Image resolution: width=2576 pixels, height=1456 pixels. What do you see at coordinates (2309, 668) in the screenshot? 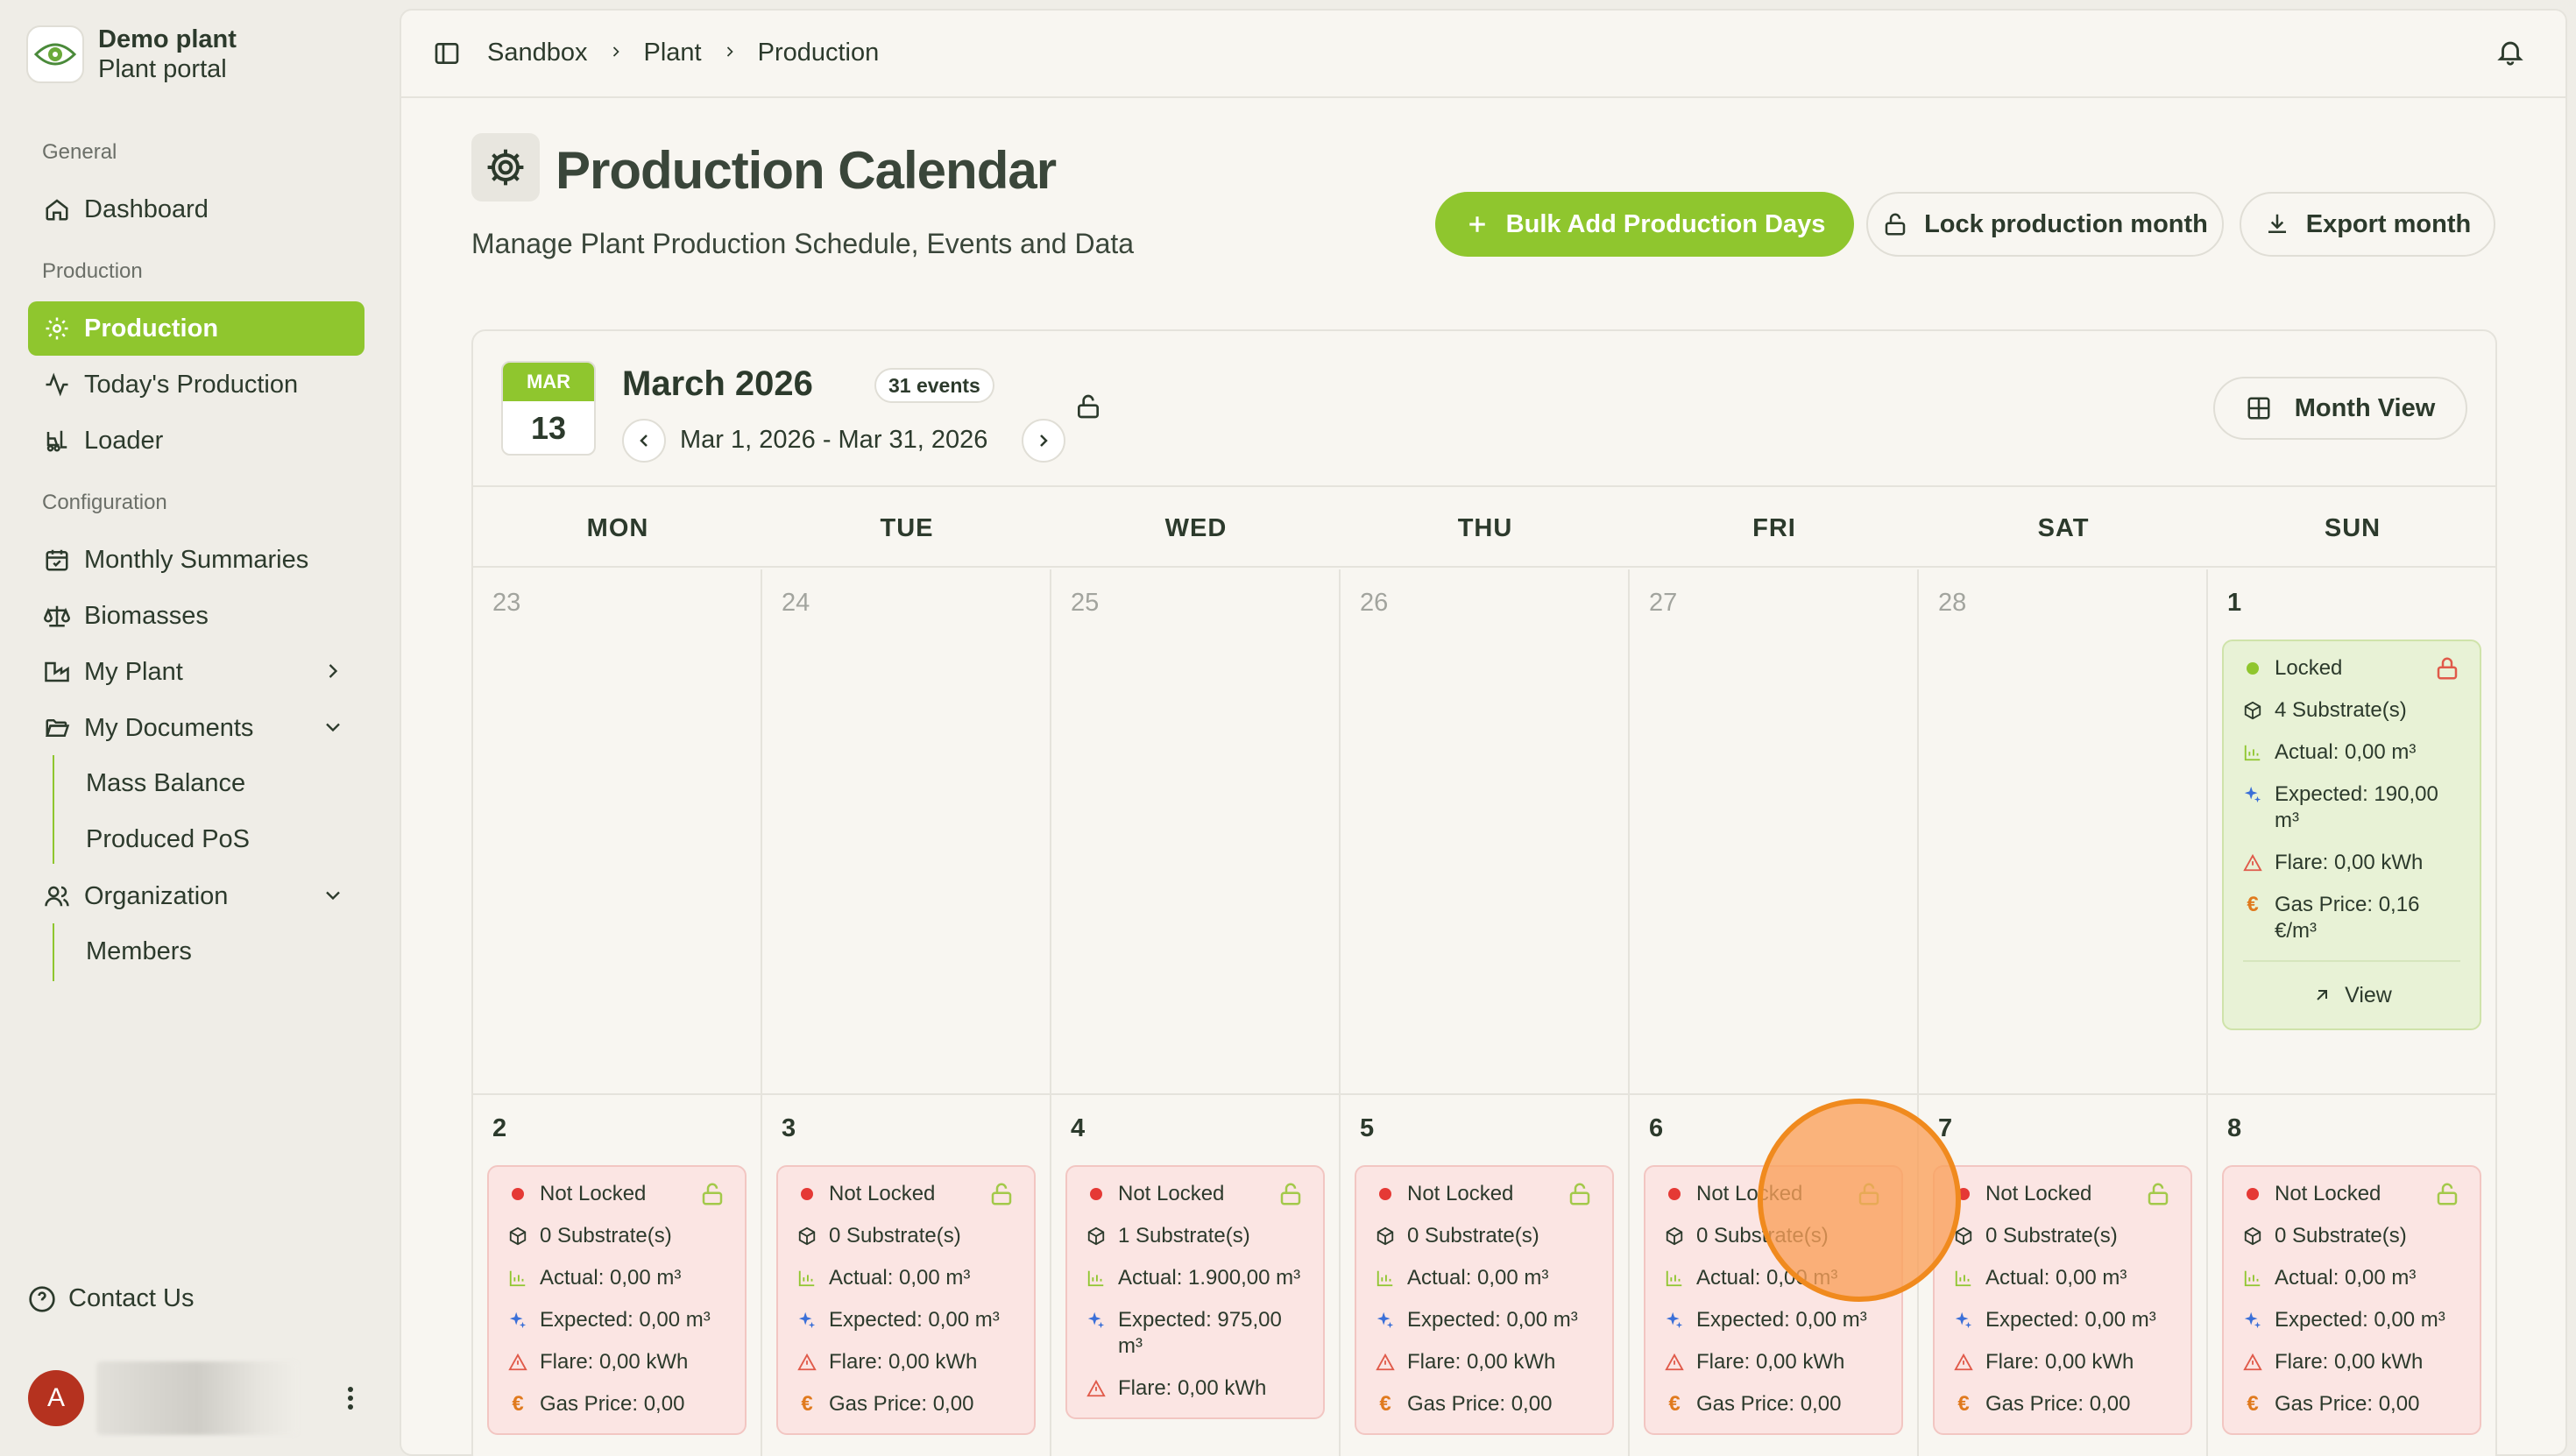
I see `event-status: Locked` at bounding box center [2309, 668].